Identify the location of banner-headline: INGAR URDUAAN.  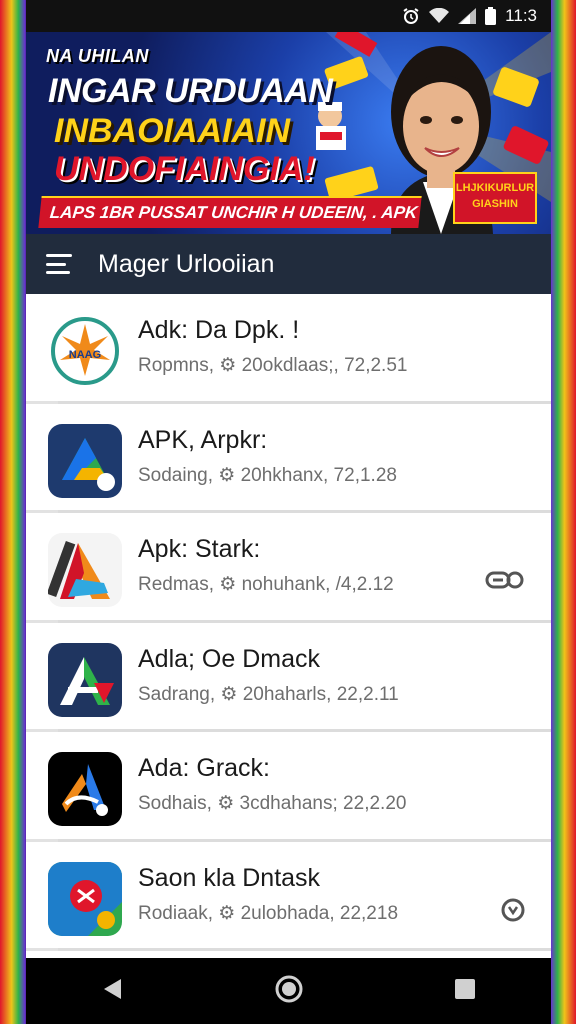
(190, 91).